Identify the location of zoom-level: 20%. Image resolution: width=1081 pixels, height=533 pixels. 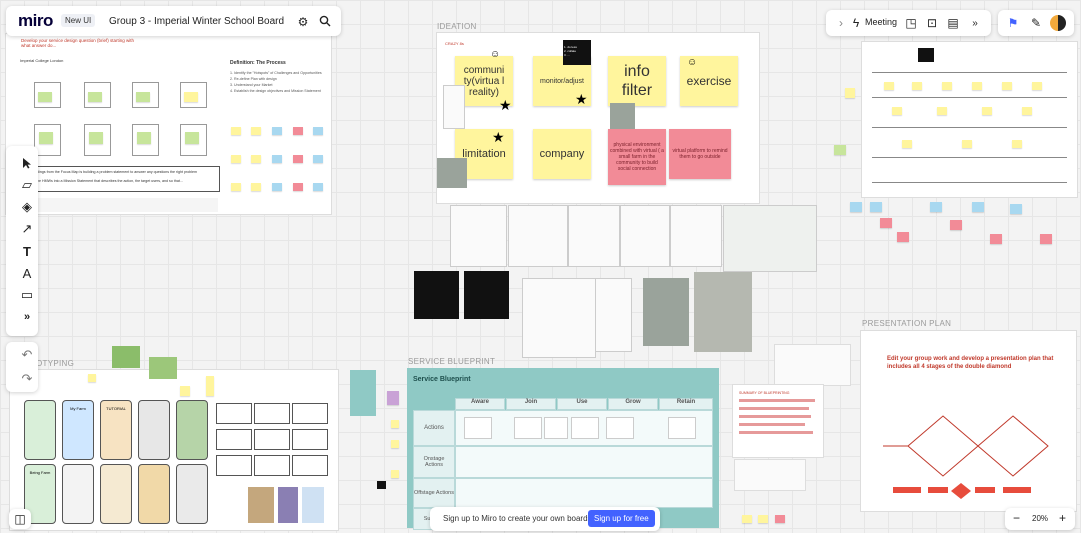
(1040, 518).